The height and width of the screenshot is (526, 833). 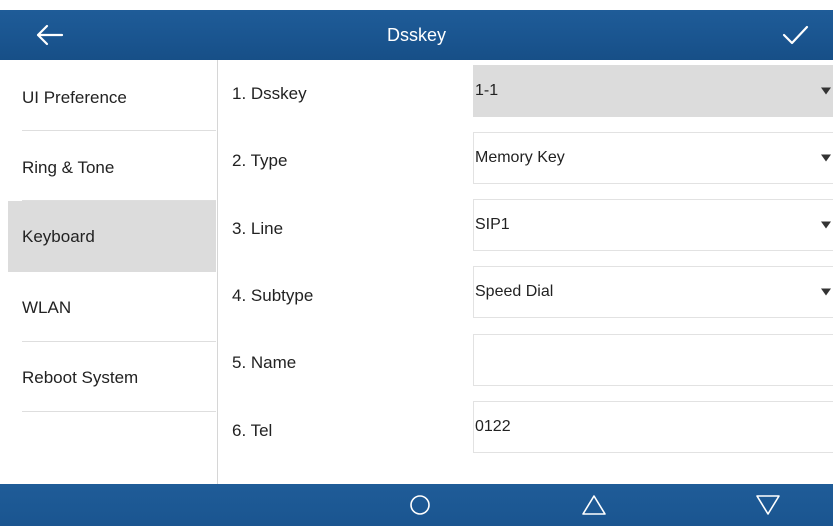 I want to click on sidebar-item-reboot-system: Reboot System, so click(x=112, y=377).